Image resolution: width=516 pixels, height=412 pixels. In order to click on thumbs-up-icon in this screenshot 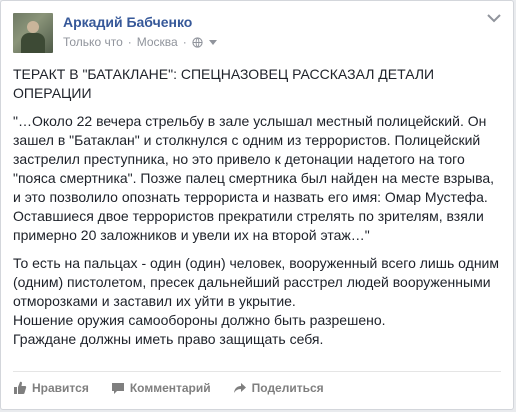, I will do `click(20, 387)`.